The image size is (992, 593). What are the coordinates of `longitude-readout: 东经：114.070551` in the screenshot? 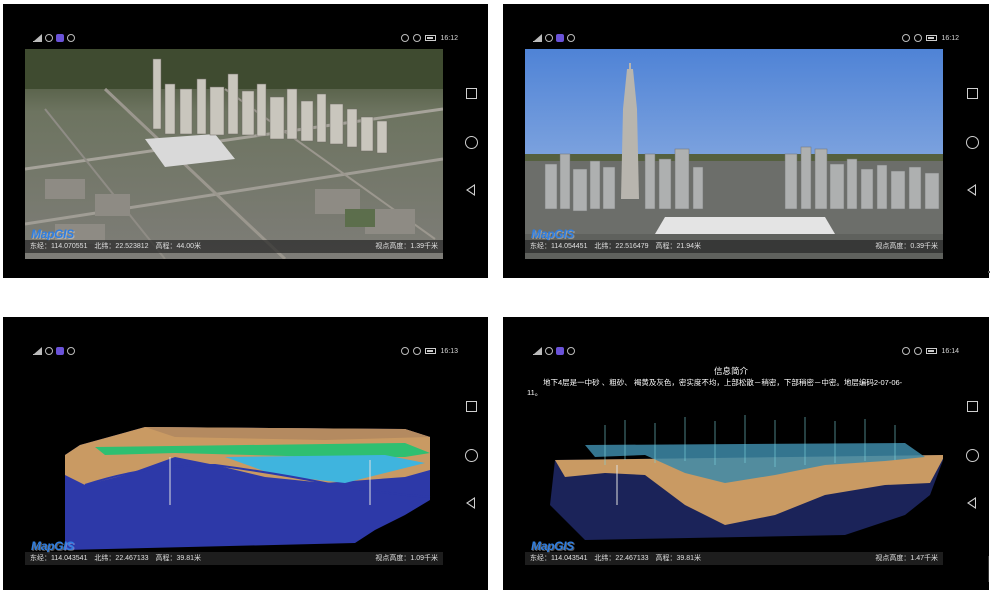 It's located at (59, 246).